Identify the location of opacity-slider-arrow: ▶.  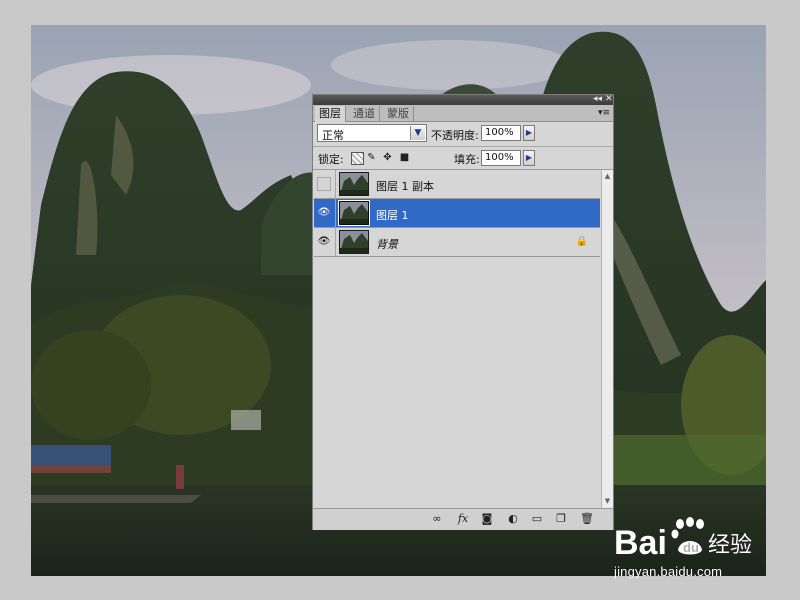
(529, 133).